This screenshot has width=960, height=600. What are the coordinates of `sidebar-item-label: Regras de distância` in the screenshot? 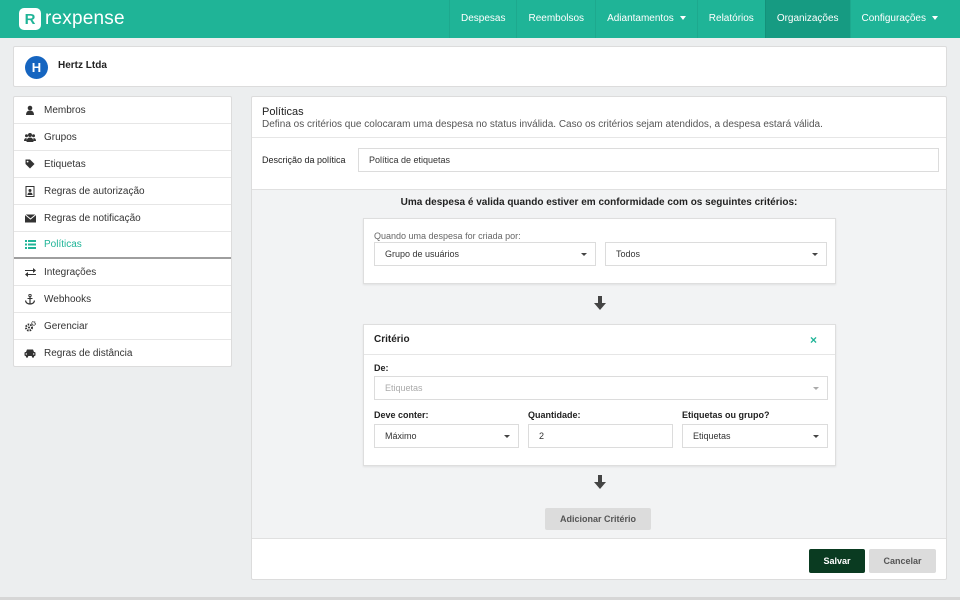 It's located at (88, 353).